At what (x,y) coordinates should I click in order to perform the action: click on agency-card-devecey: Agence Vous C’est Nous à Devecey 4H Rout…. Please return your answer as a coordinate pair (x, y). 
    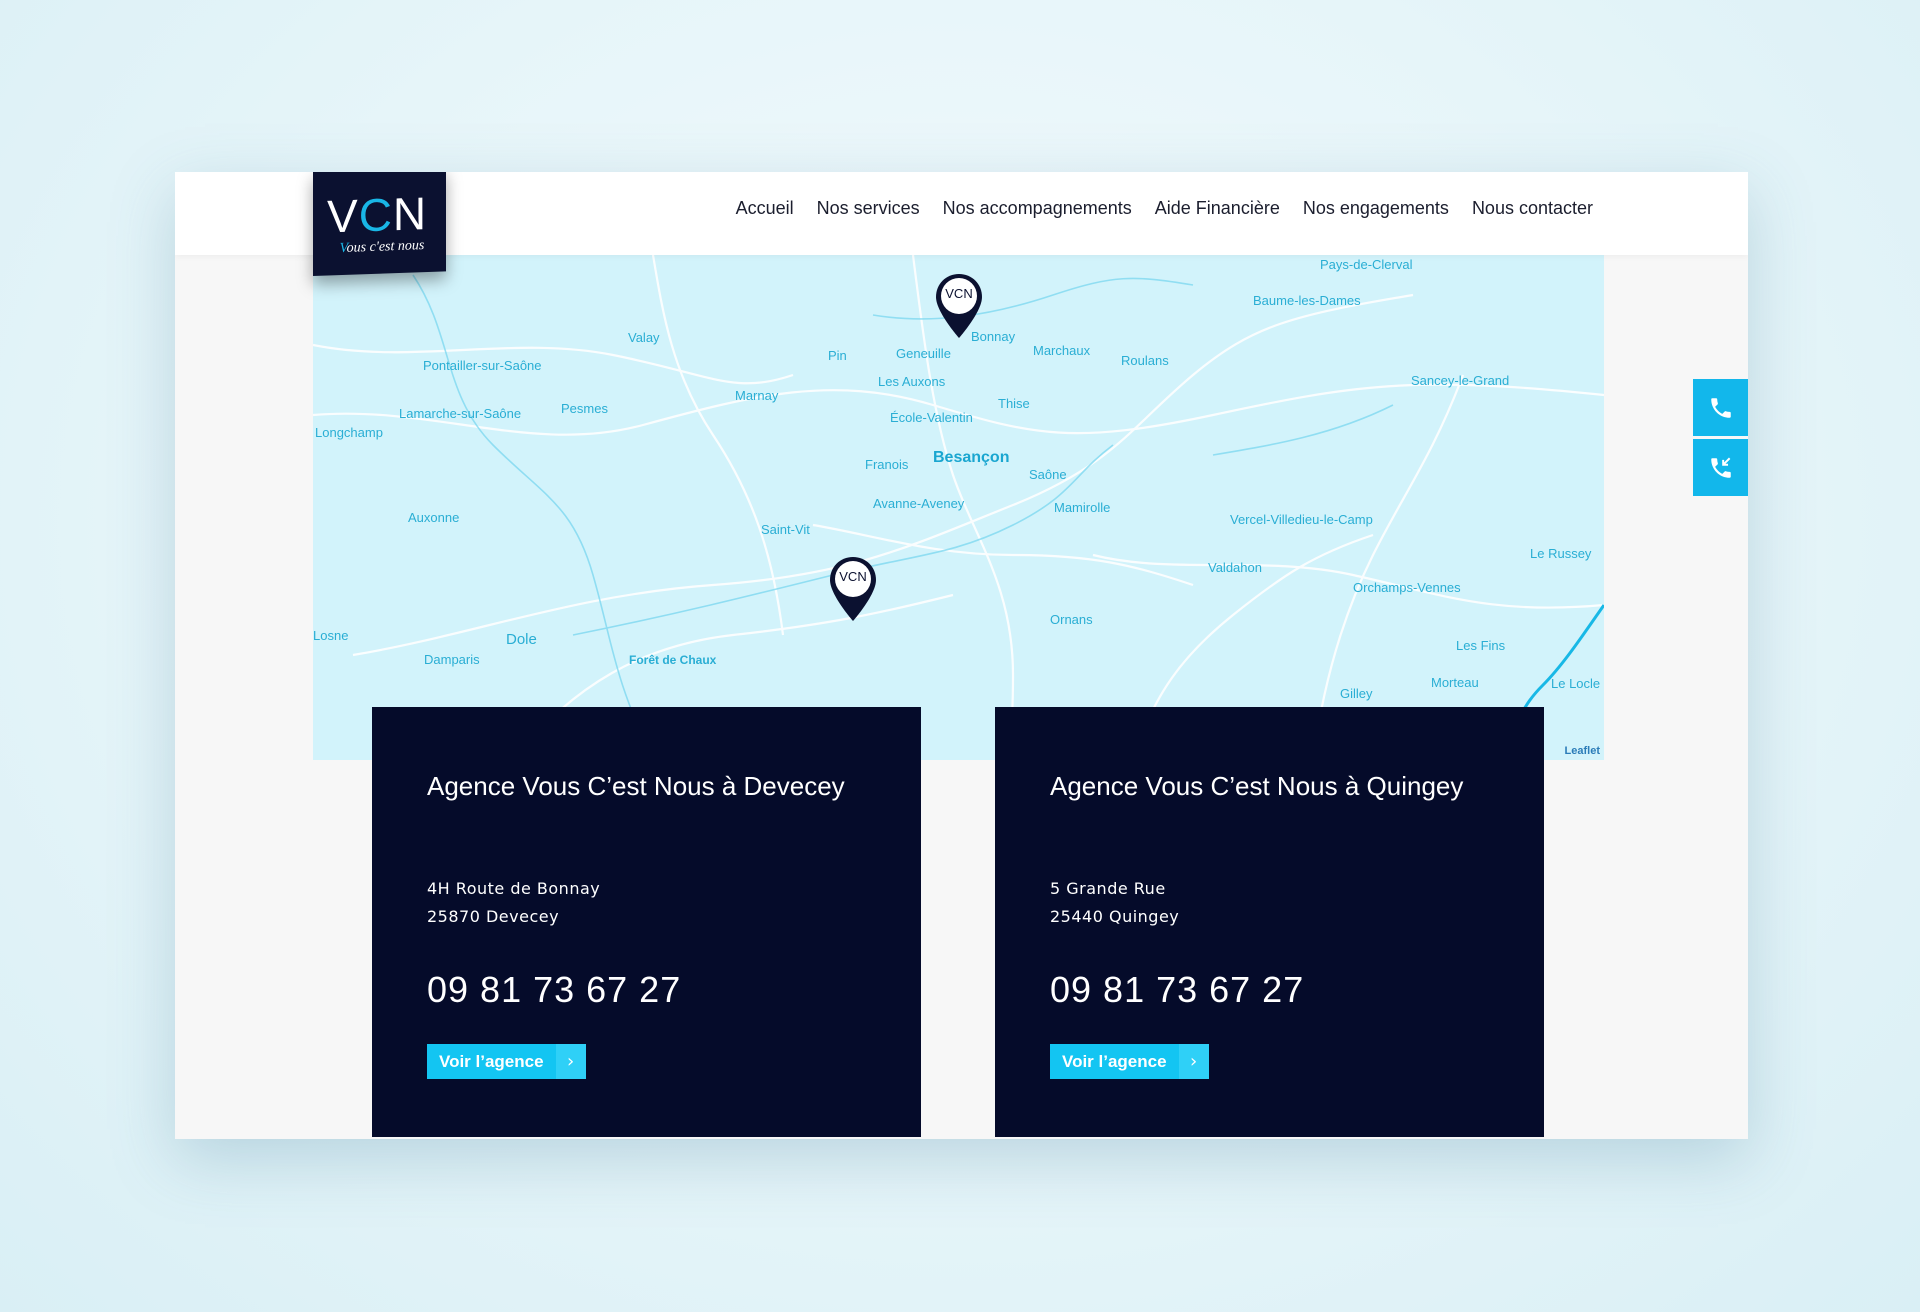
    Looking at the image, I should click on (646, 922).